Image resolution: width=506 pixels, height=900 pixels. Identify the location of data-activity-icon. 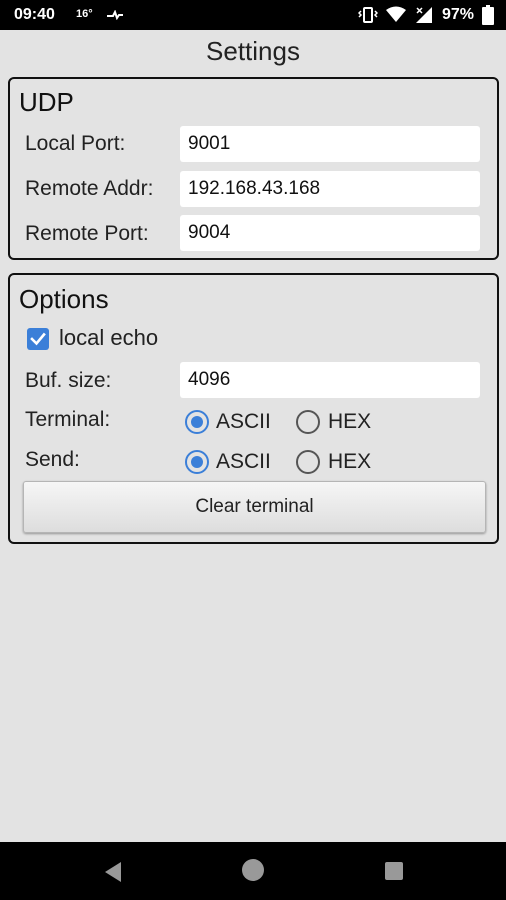
(115, 15).